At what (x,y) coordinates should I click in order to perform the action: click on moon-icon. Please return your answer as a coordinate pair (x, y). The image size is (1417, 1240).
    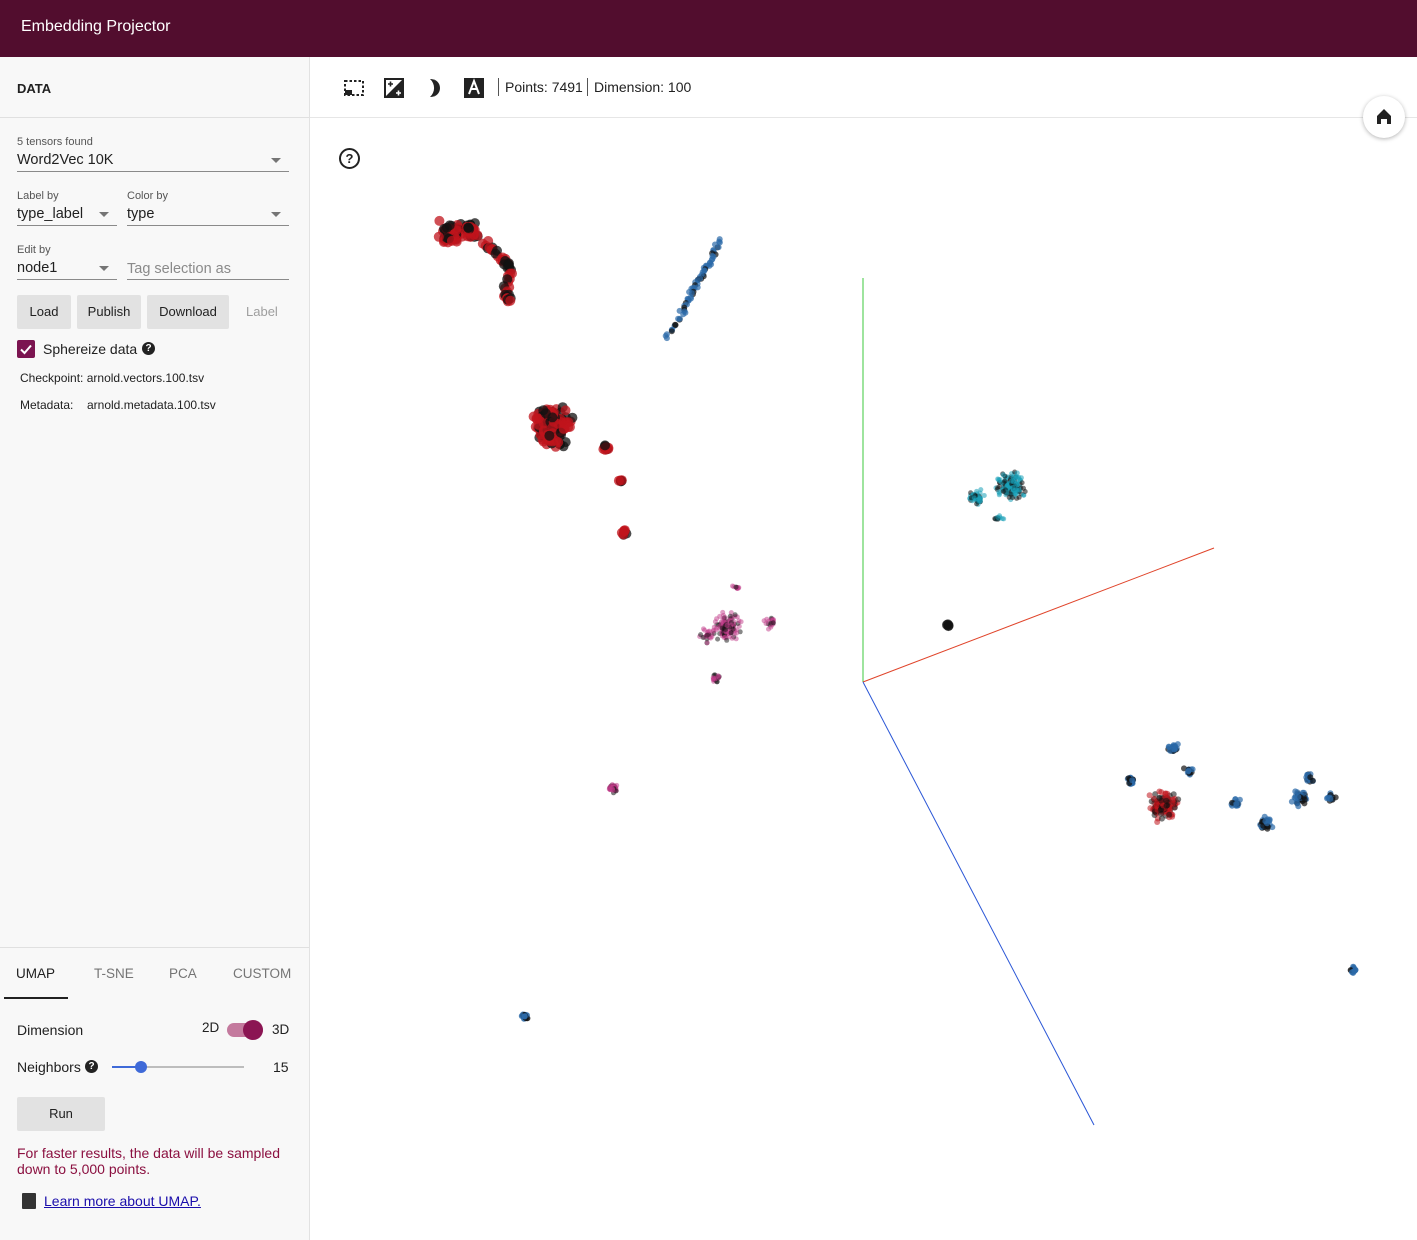
    Looking at the image, I should click on (434, 88).